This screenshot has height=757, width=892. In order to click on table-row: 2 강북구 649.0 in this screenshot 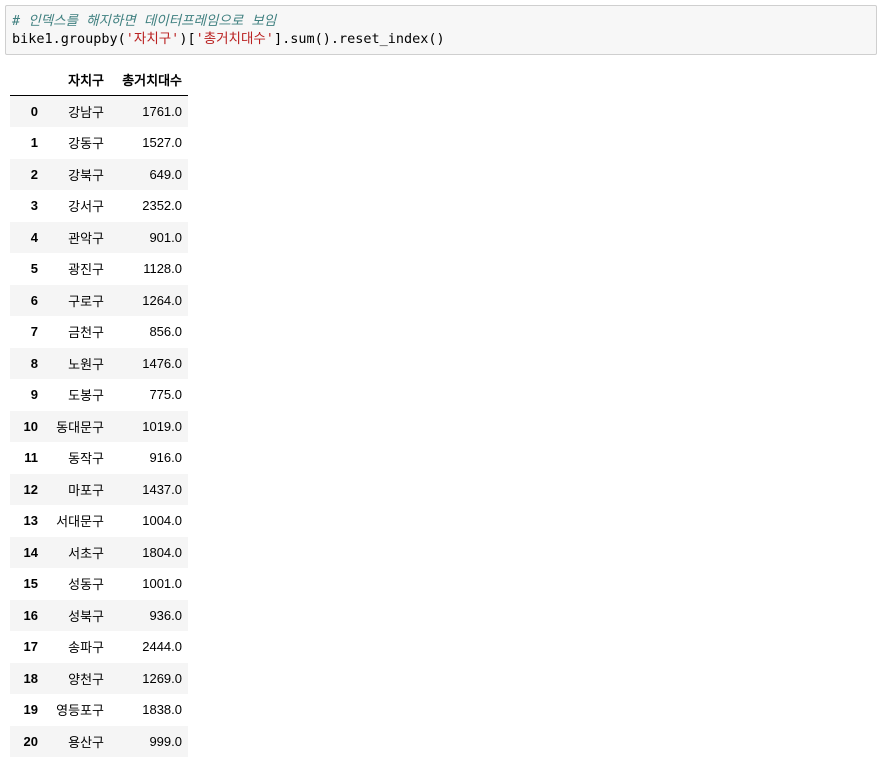, I will do `click(99, 174)`.